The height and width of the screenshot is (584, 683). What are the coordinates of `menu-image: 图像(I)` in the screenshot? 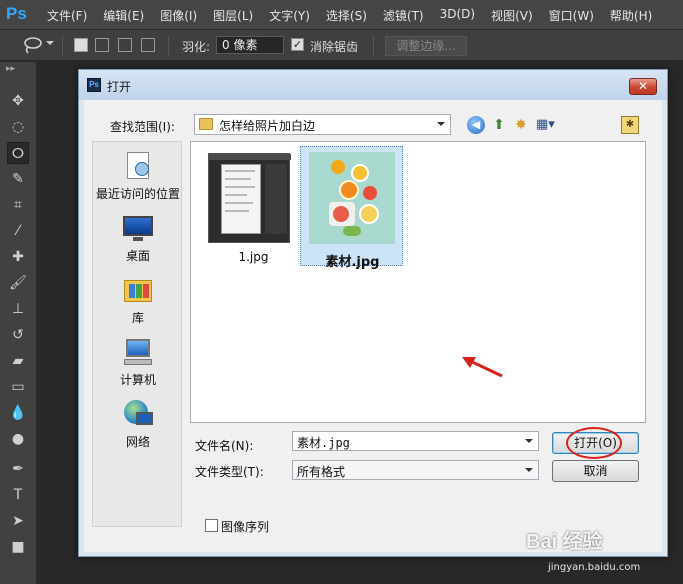 It's located at (178, 15).